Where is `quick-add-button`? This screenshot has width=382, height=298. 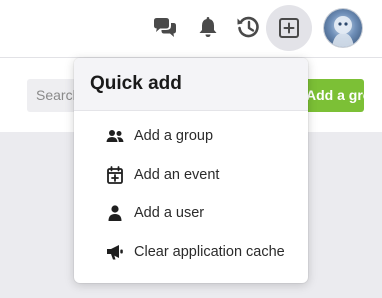
quick-add-button is located at coordinates (289, 28).